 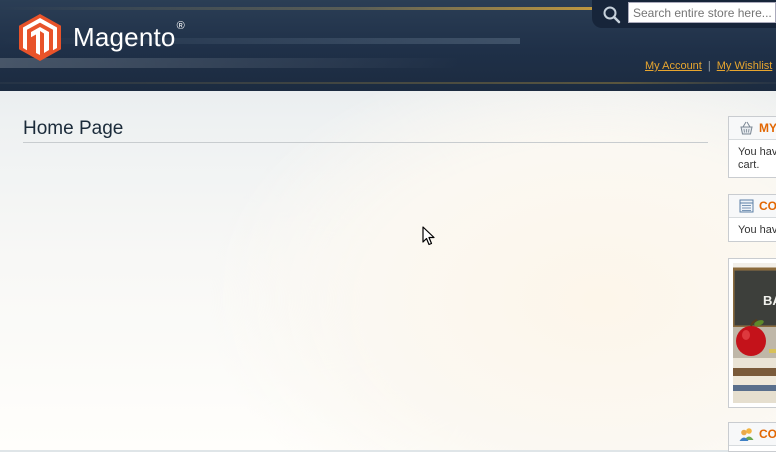 What do you see at coordinates (746, 128) in the screenshot?
I see `basket-icon` at bounding box center [746, 128].